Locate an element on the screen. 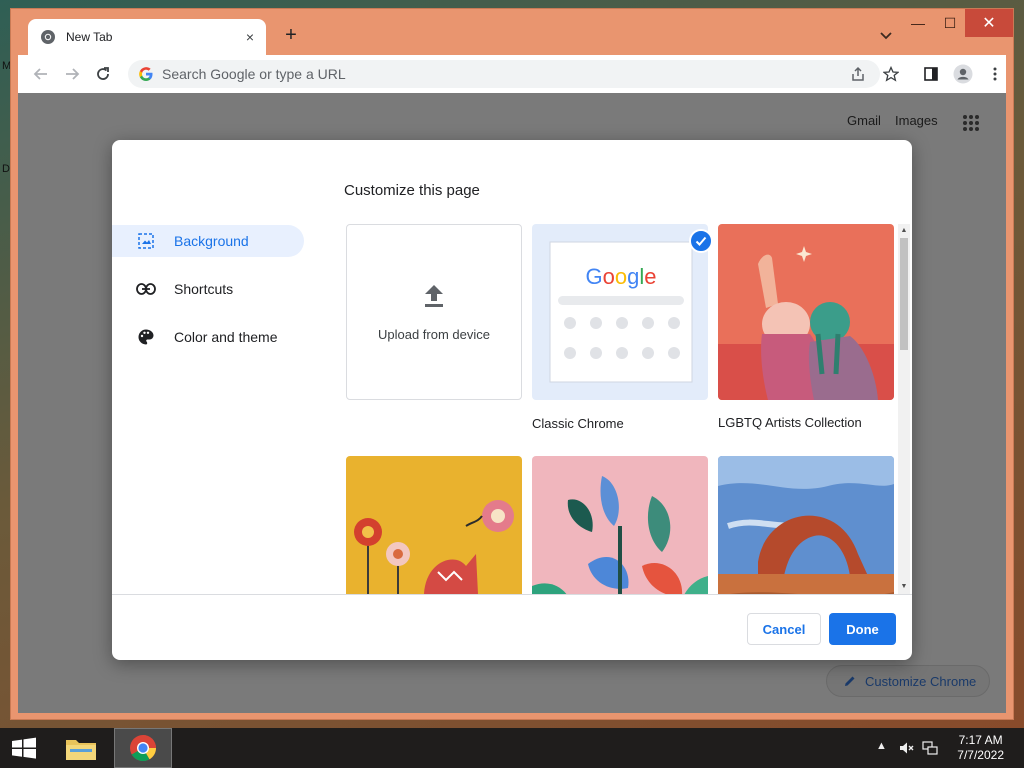 Image resolution: width=1024 pixels, height=768 pixels. upload-label: Upload from device is located at coordinates (434, 334).